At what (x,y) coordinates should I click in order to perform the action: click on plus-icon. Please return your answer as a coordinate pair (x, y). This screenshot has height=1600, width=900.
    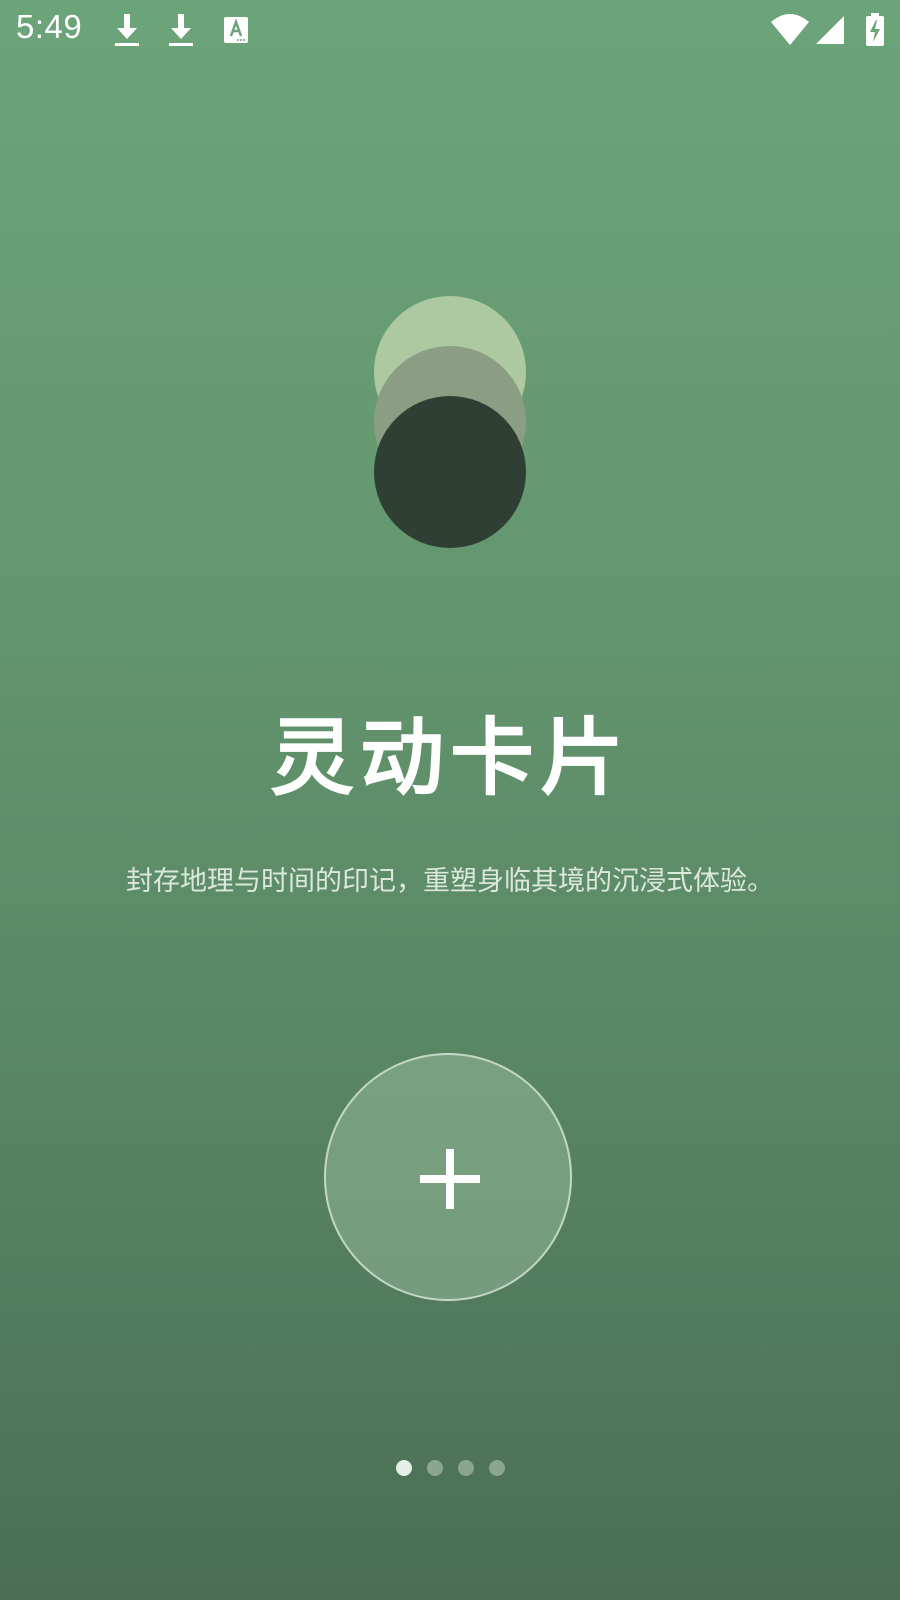
    Looking at the image, I should click on (450, 1179).